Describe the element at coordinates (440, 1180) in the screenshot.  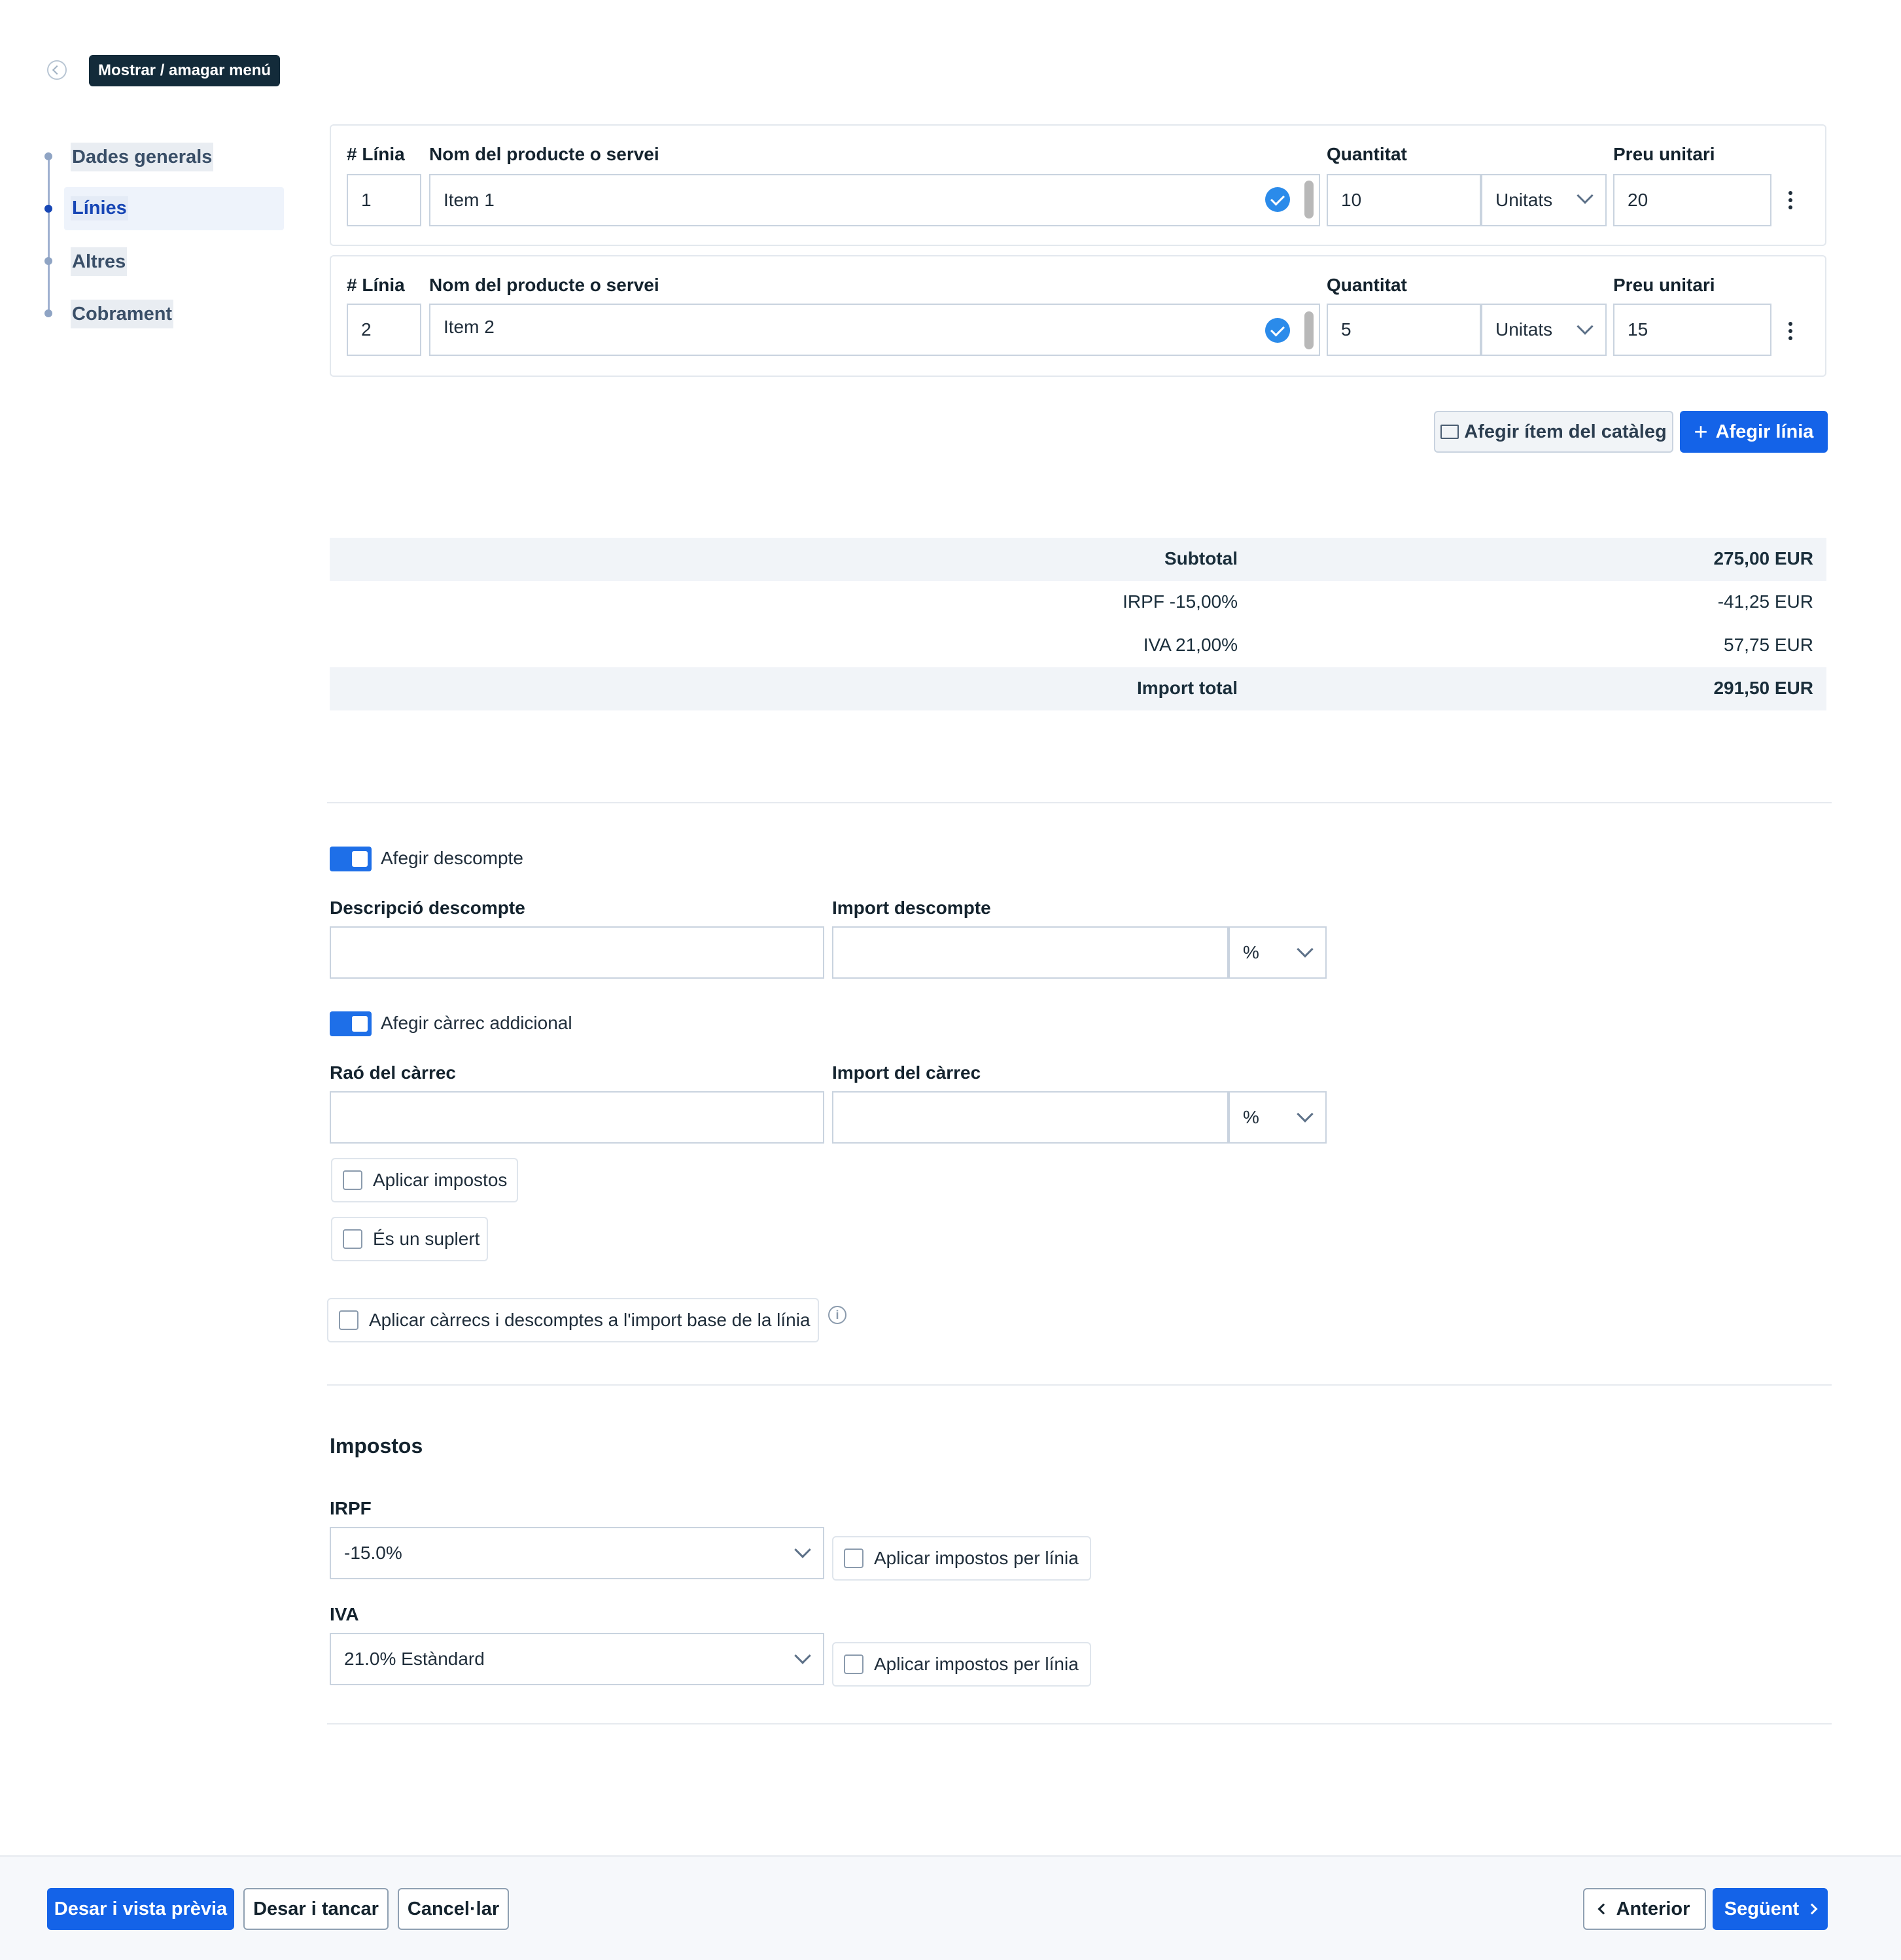
I see `checkbox-label: Aplicar impostos` at that location.